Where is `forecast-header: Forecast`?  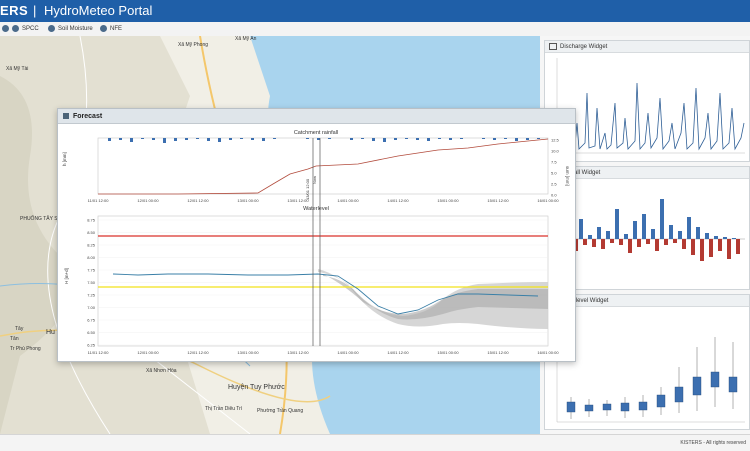 forecast-header: Forecast is located at coordinates (316, 116).